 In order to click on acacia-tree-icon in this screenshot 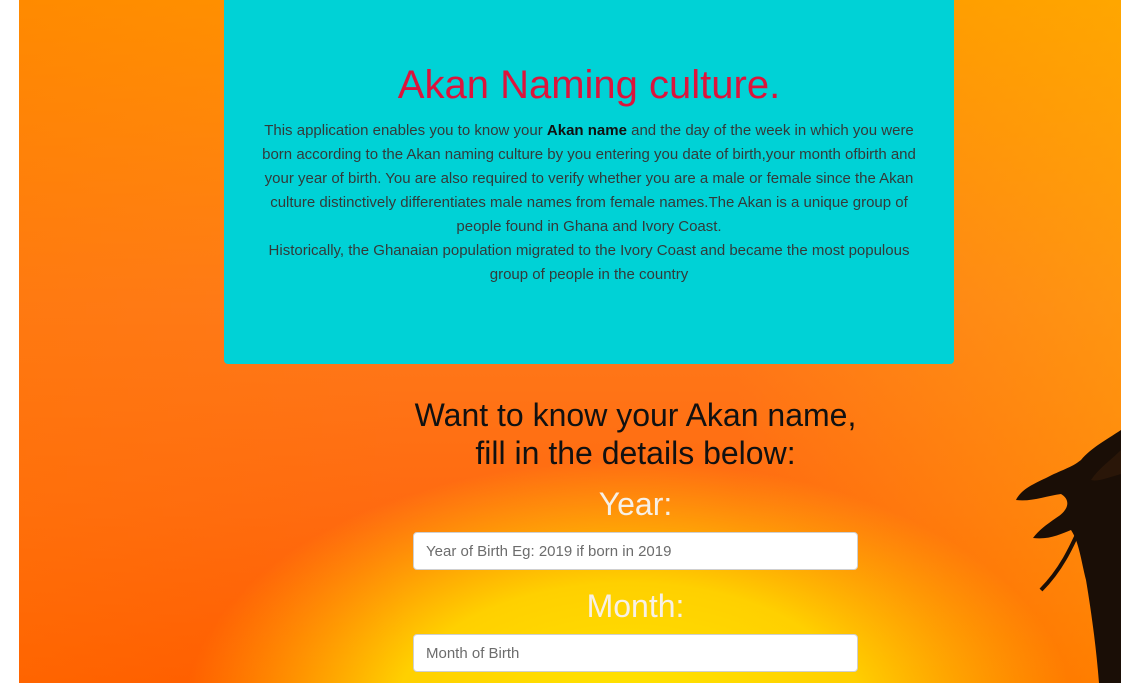, I will do `click(1068, 556)`.